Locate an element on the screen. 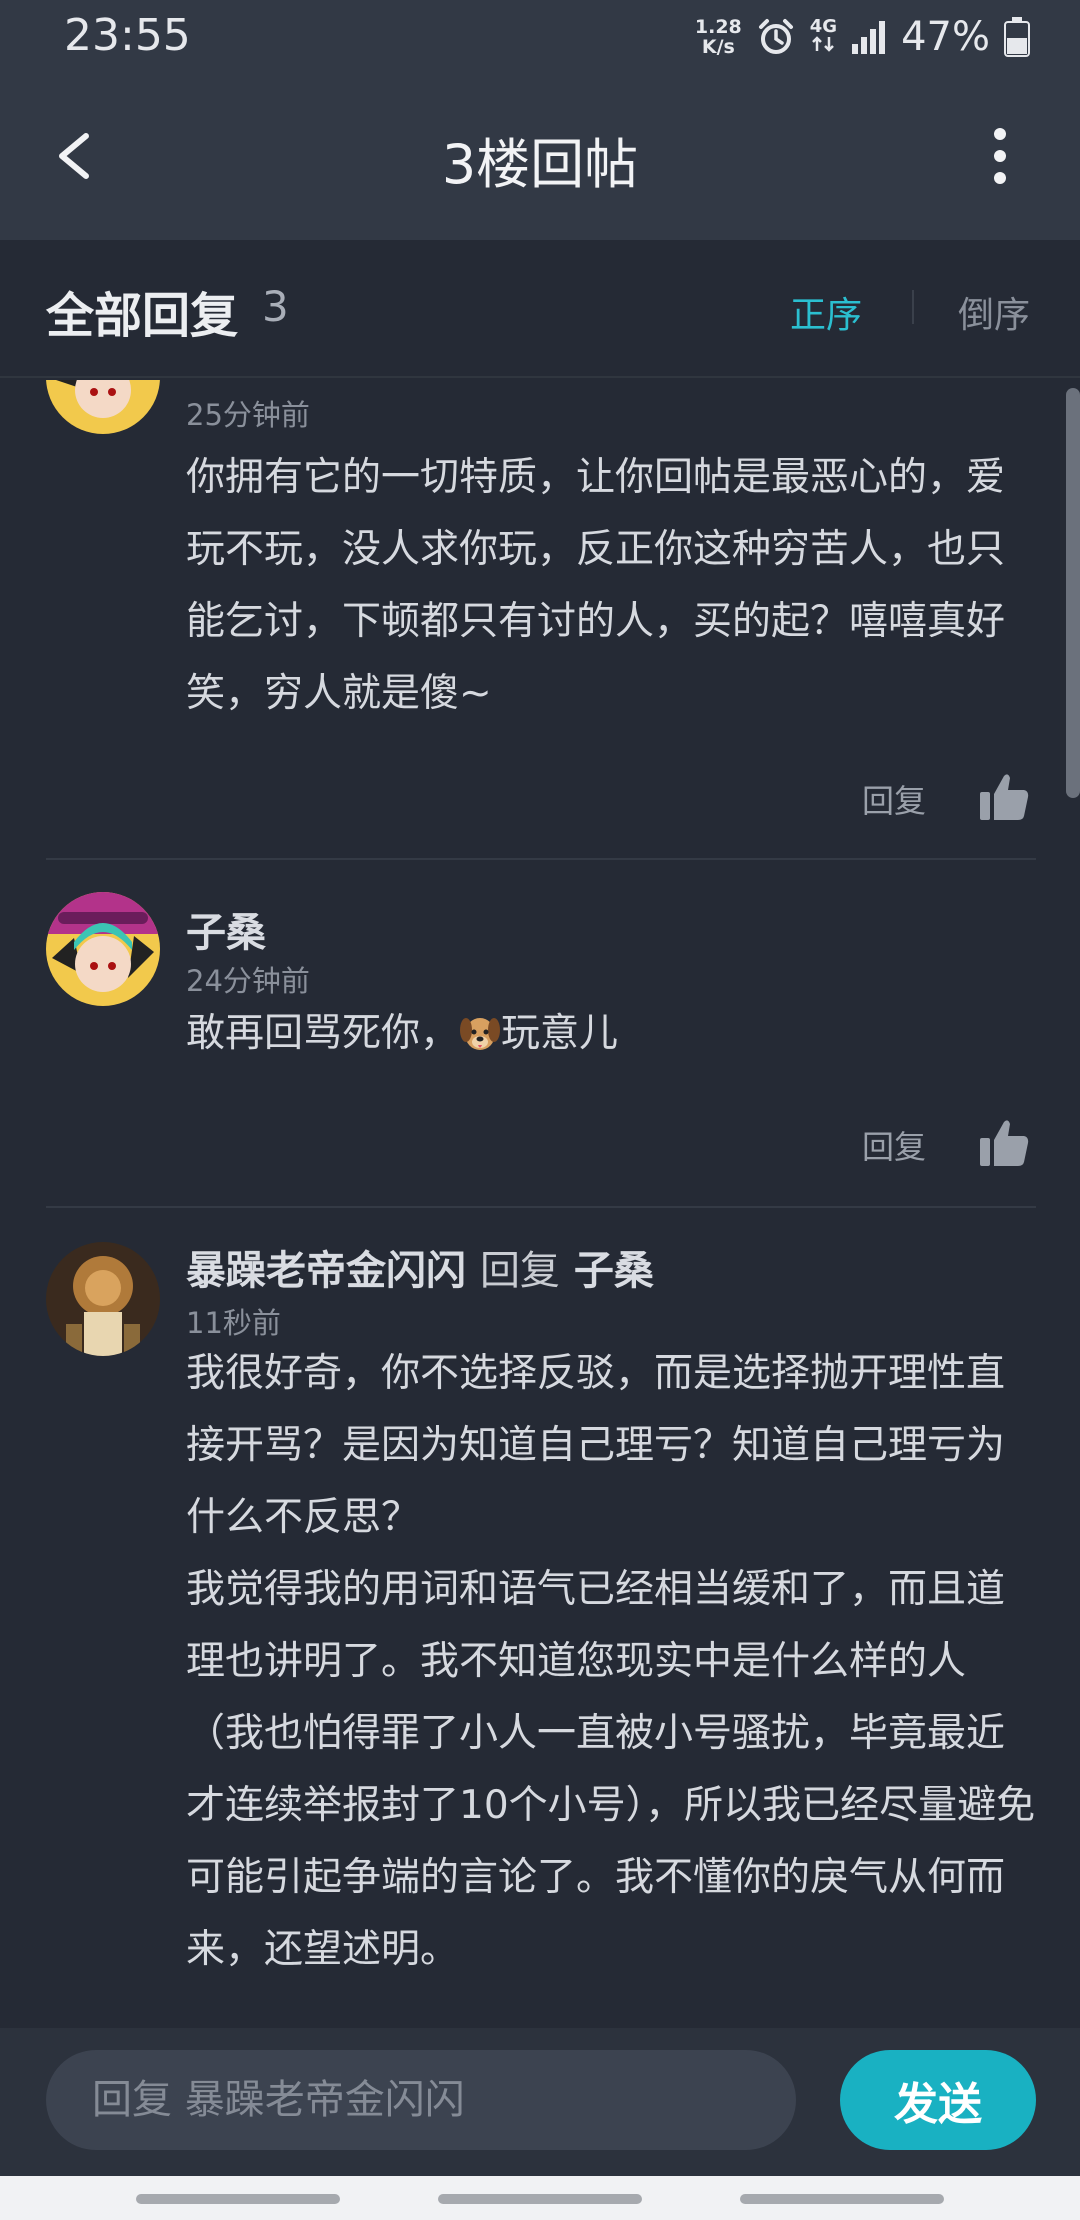  network-type: 4G is located at coordinates (823, 37).